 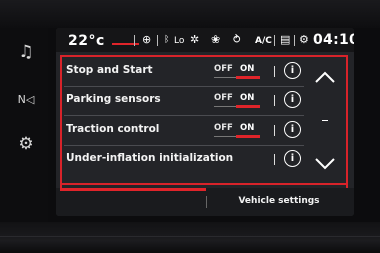 What do you see at coordinates (109, 70) in the screenshot?
I see `setting-label: Stop and Start` at bounding box center [109, 70].